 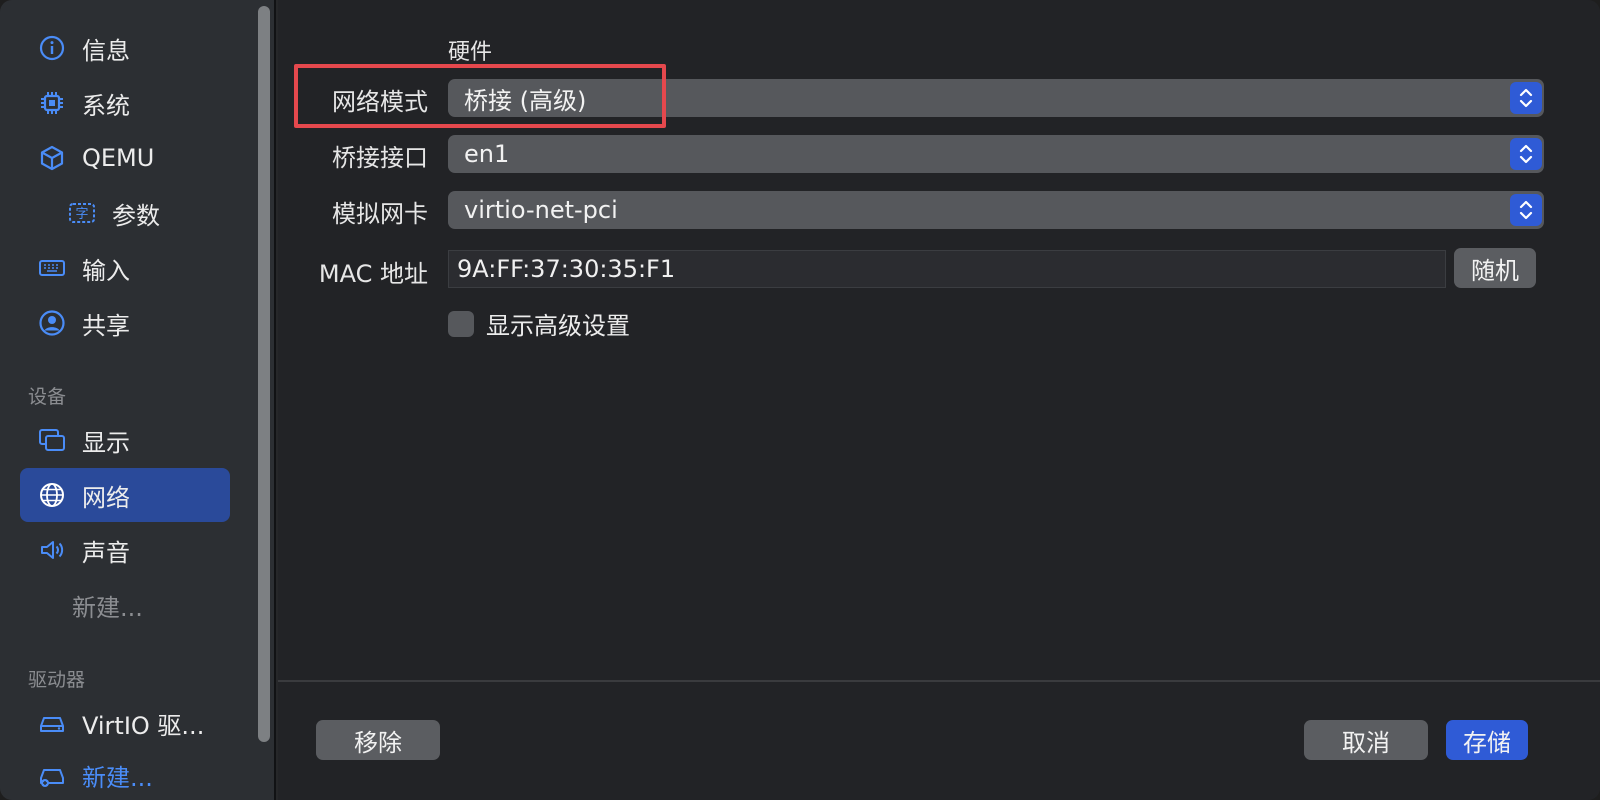 I want to click on sidebar-item-label: 网络, so click(x=106, y=497).